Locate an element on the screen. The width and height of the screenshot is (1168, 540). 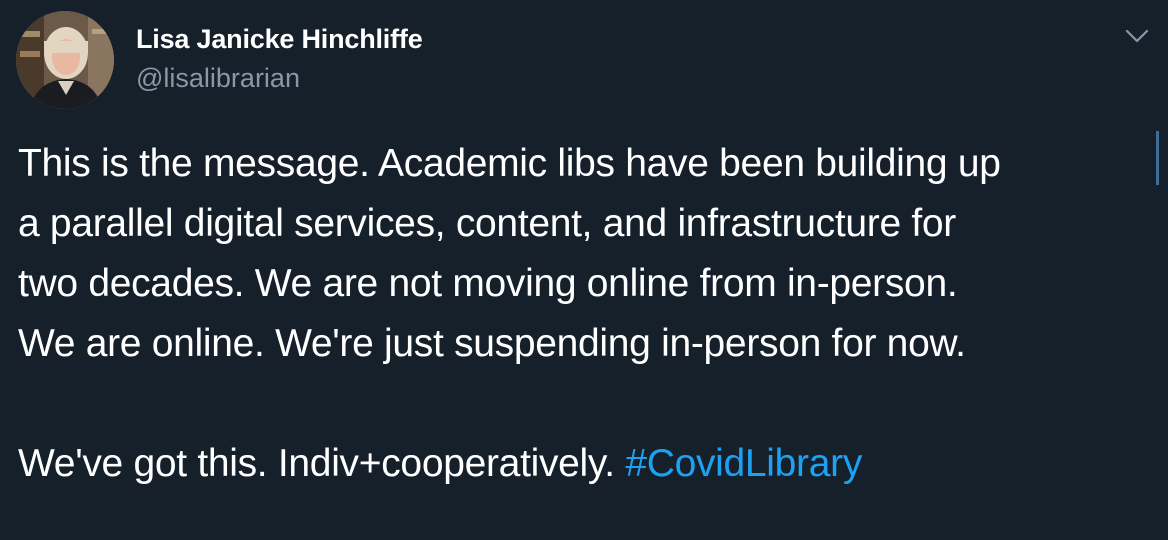
closing-text: We've got this. Indiv+cooperatively. is located at coordinates (322, 463).